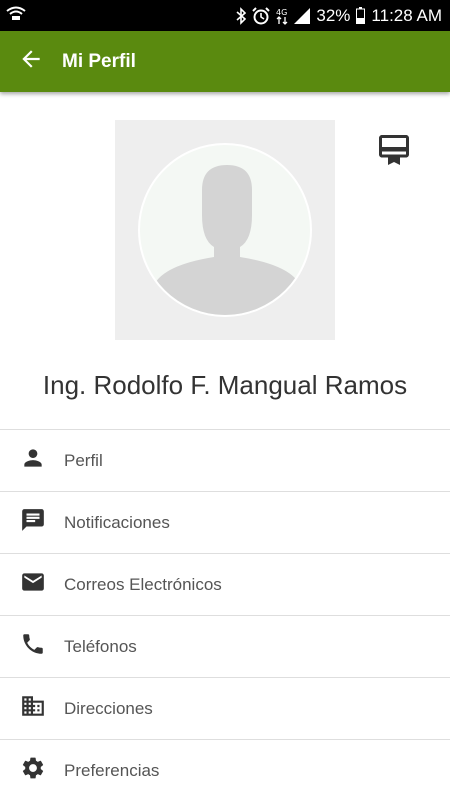 This screenshot has width=450, height=801. Describe the element at coordinates (394, 150) in the screenshot. I see `id-card-button` at that location.